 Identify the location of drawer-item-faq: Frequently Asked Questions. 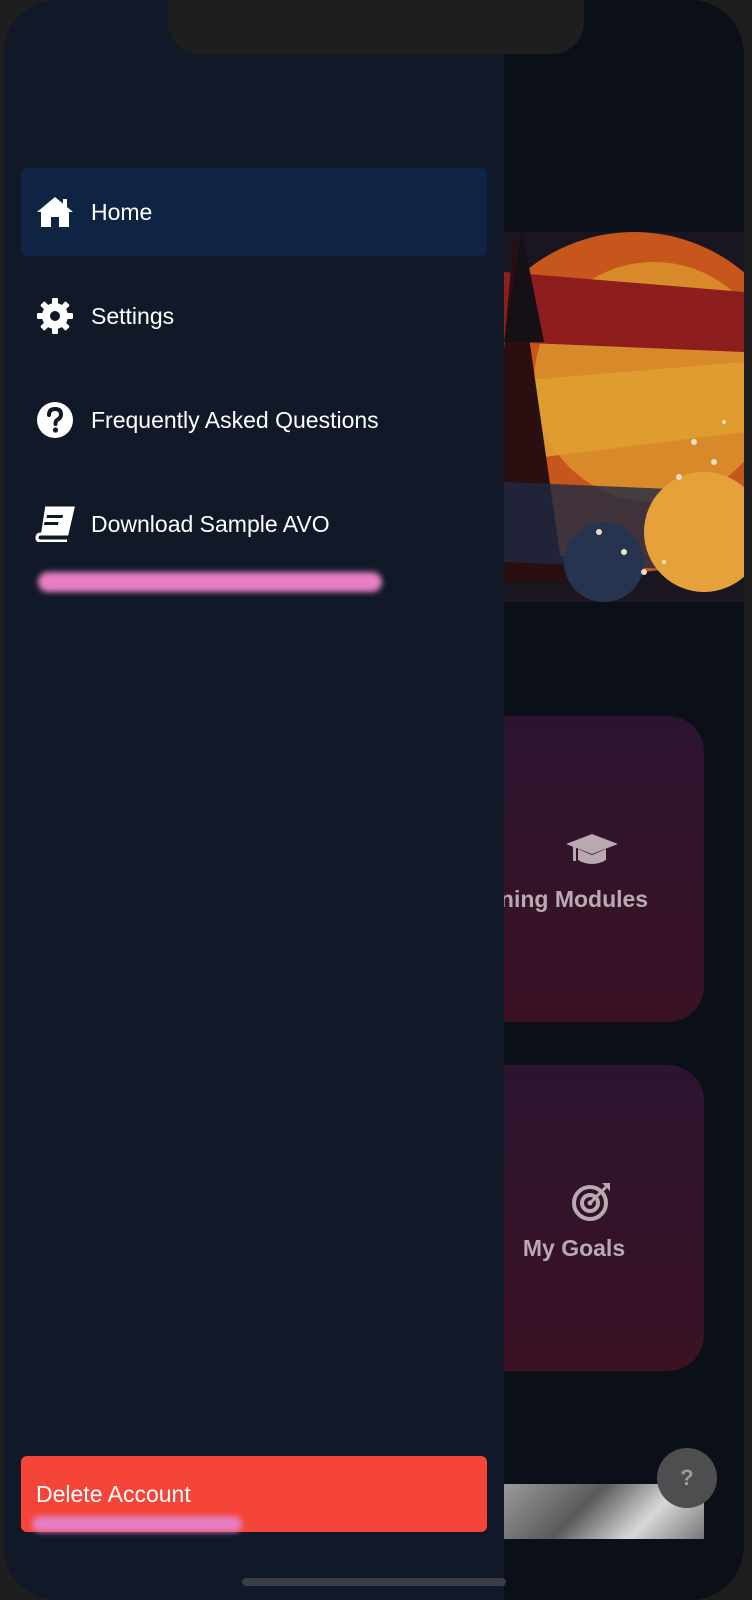
(254, 420).